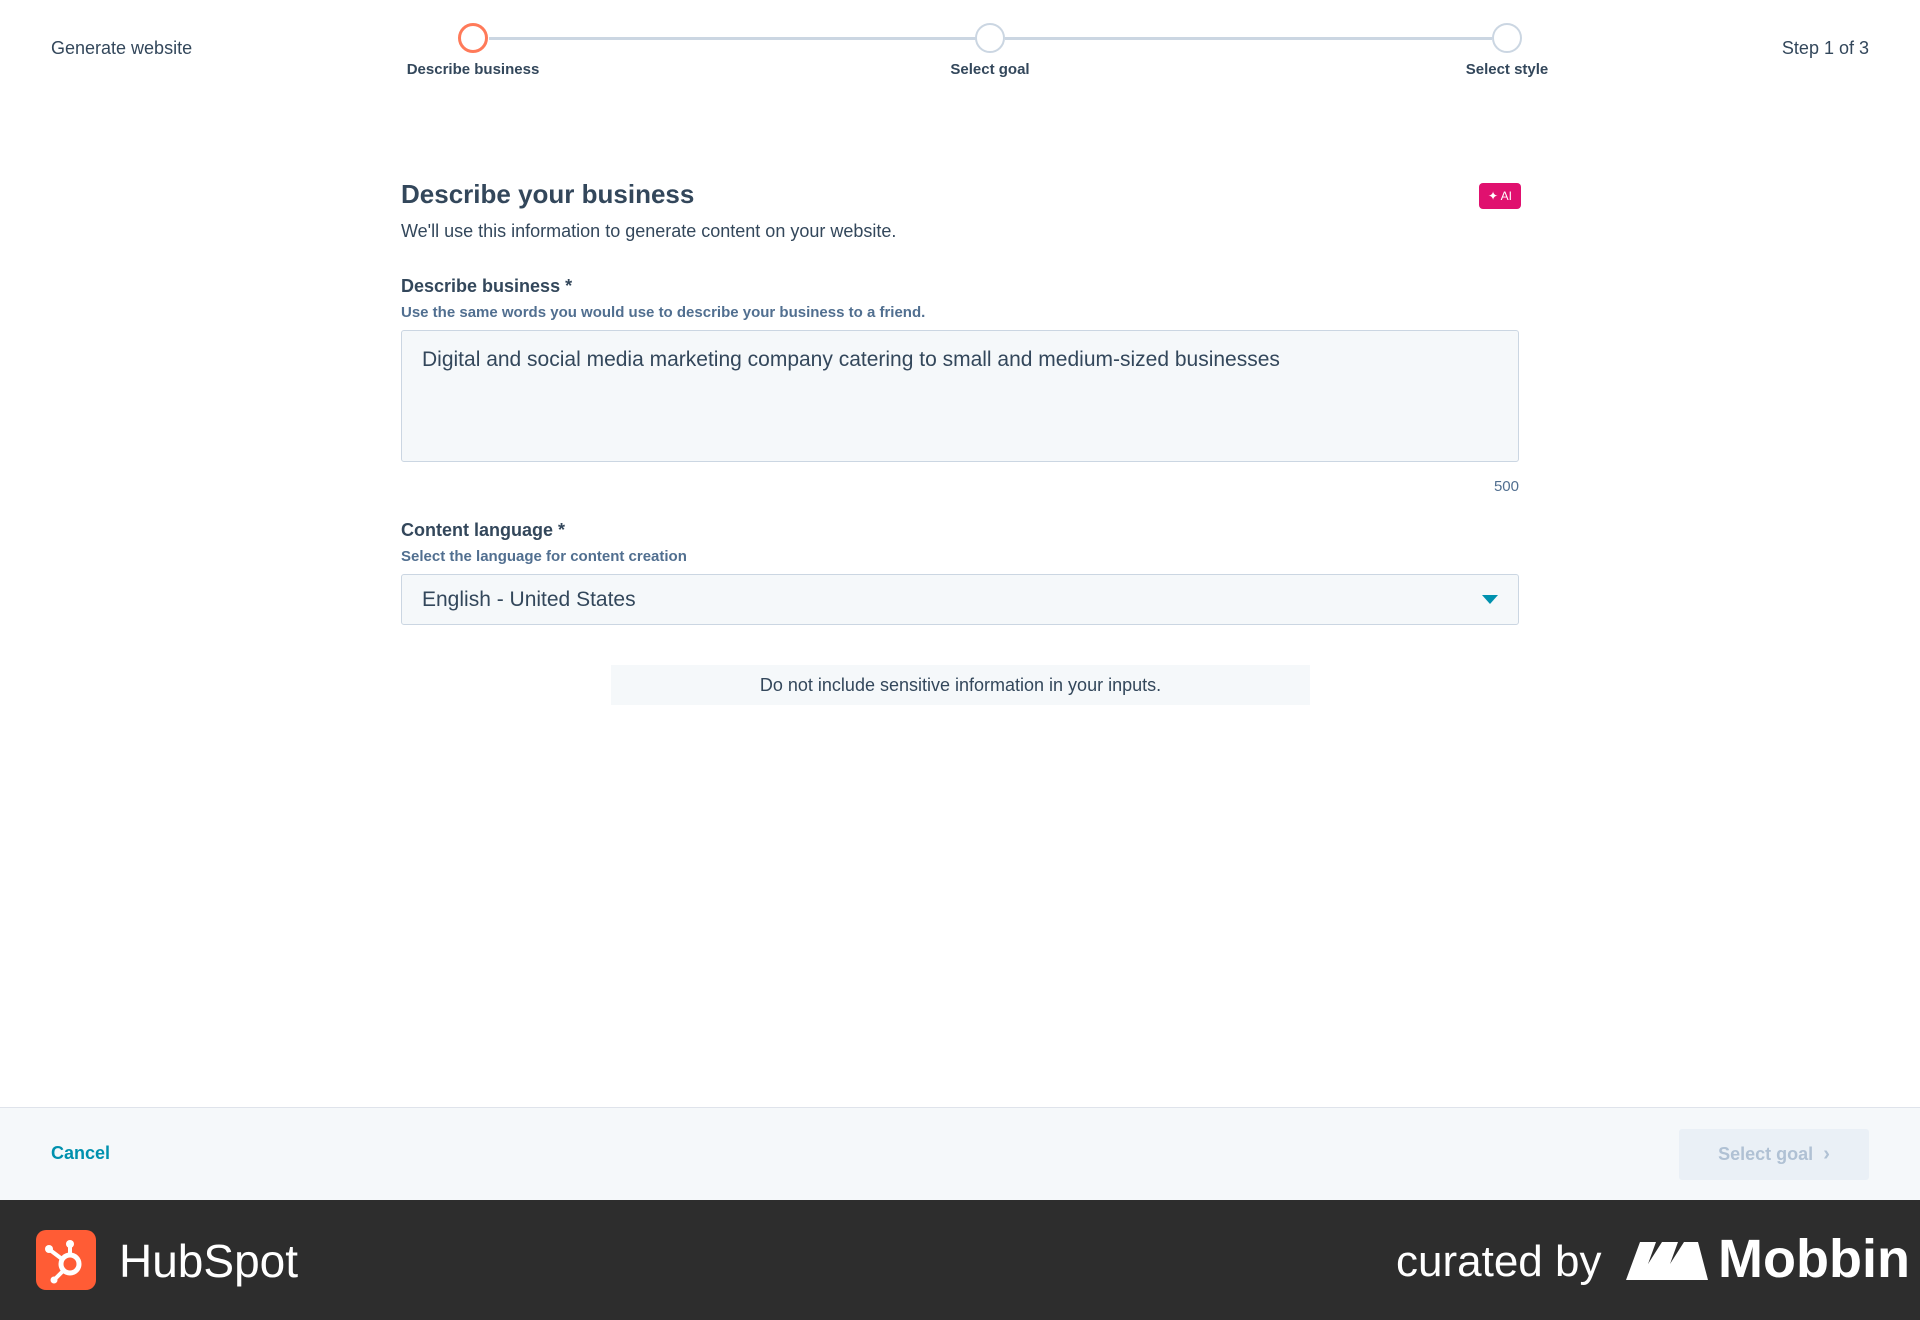  Describe the element at coordinates (1826, 1154) in the screenshot. I see `chevron-right-icon: ›` at that location.